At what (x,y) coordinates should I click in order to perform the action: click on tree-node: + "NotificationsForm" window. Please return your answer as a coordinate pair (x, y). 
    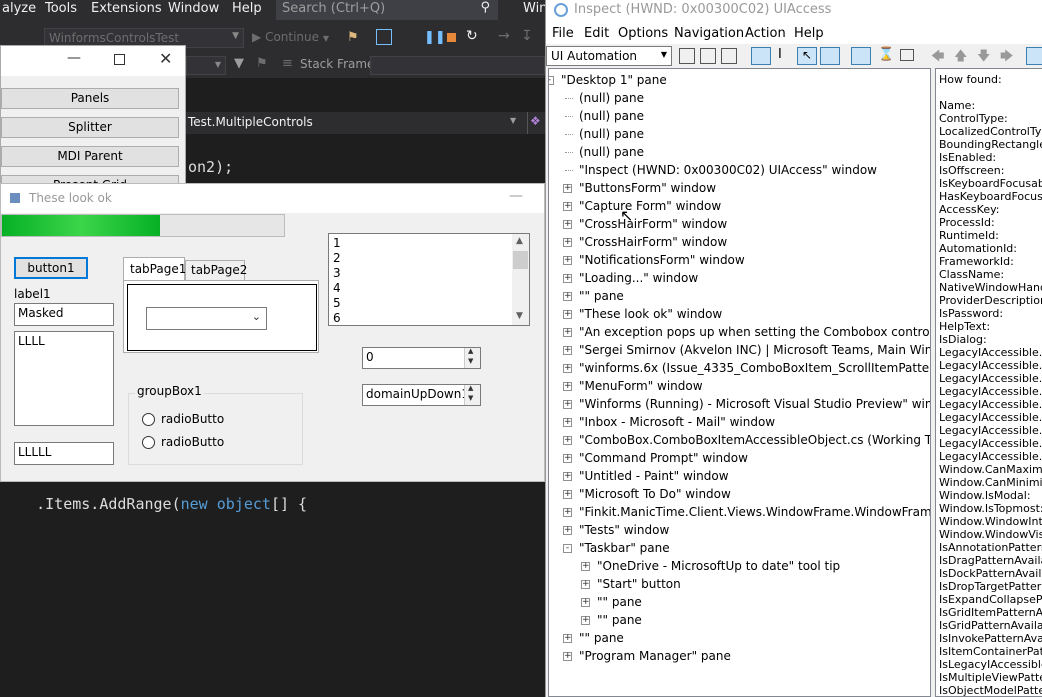
    Looking at the image, I should click on (739, 260).